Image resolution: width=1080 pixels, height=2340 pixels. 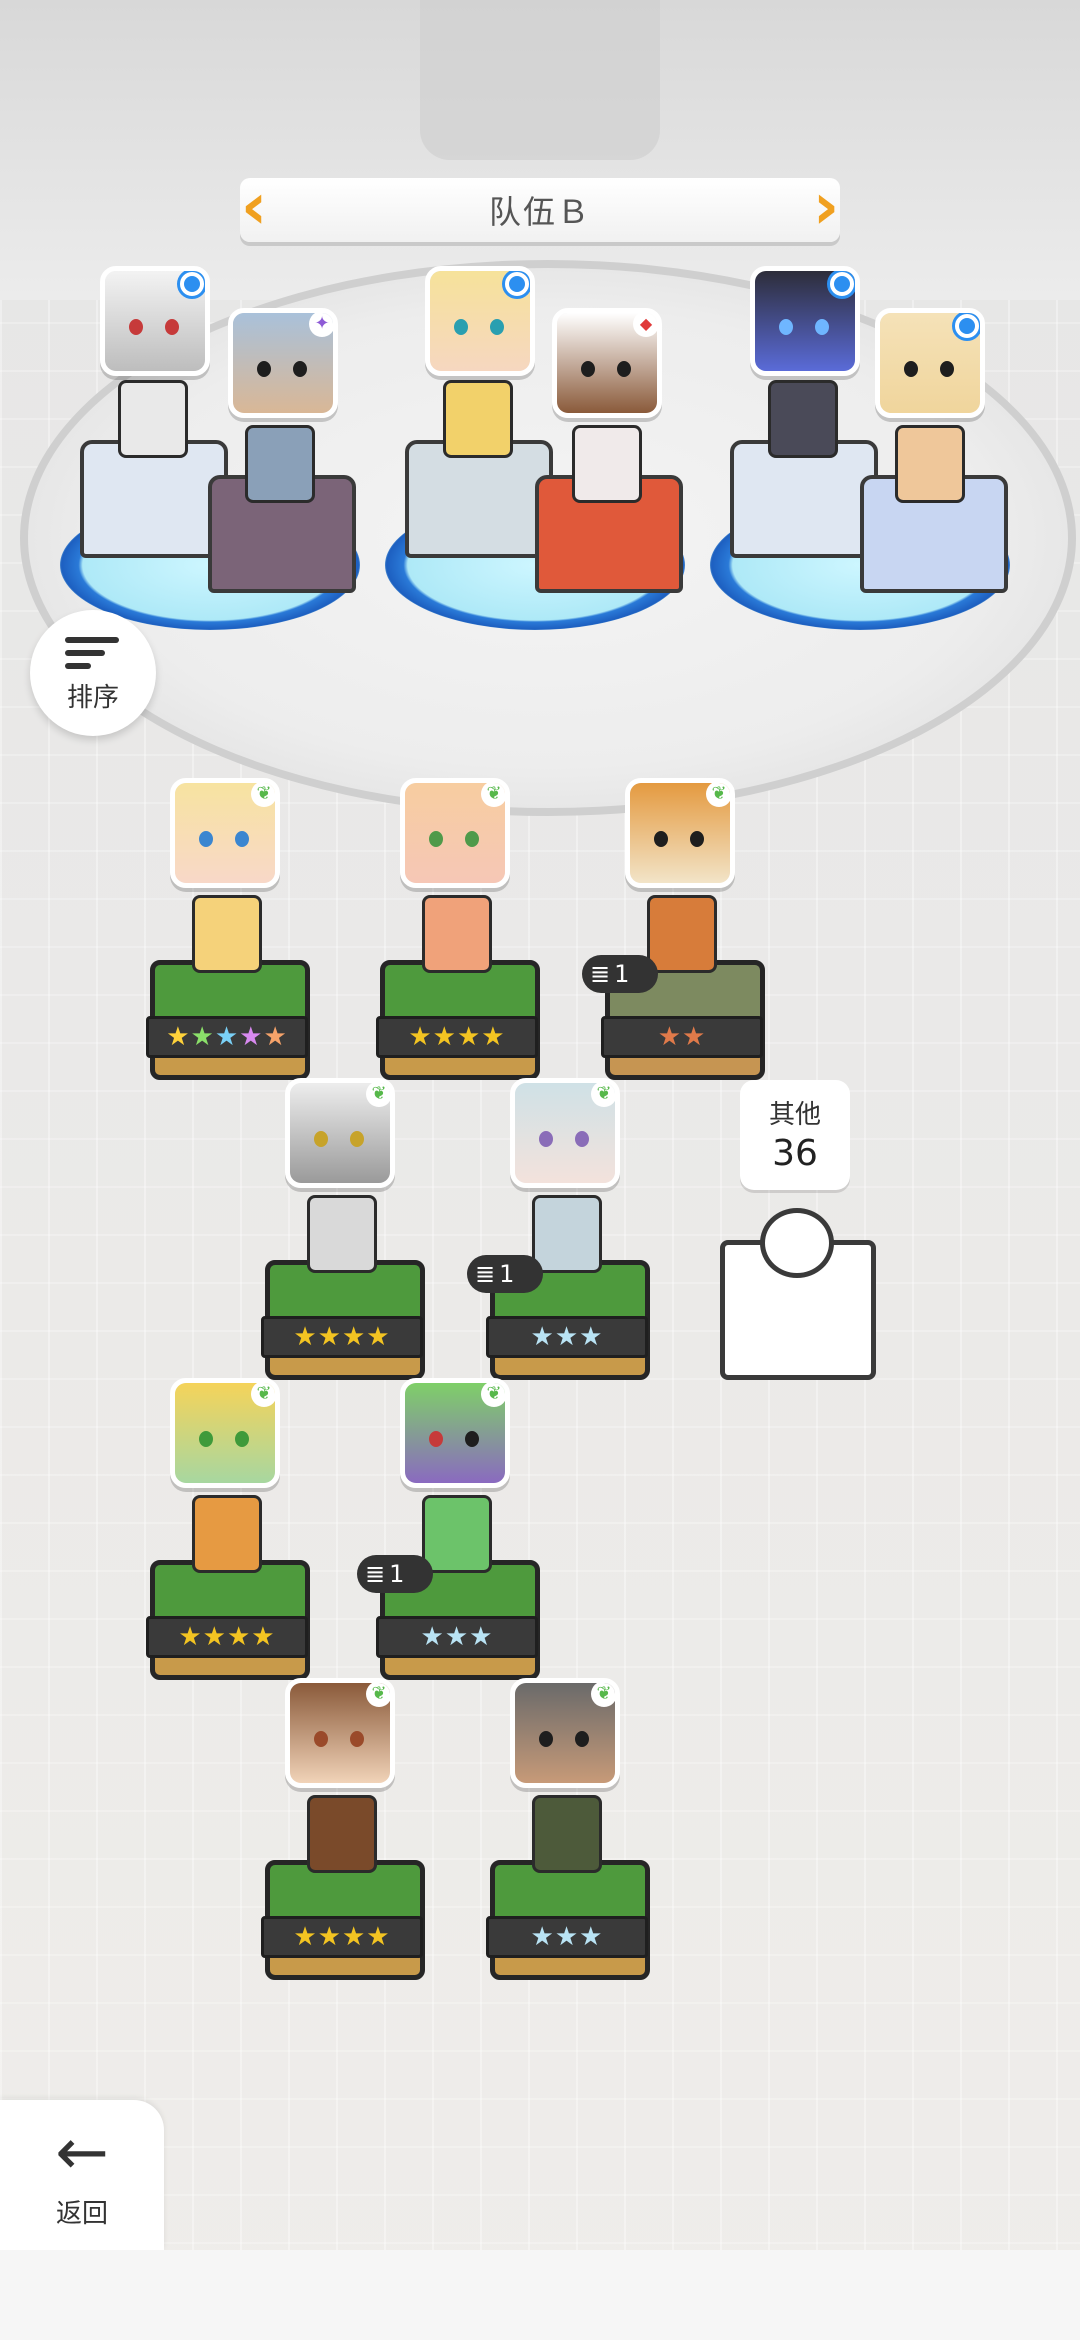 I want to click on team-sprite-hooded-priestess, so click(x=607, y=464).